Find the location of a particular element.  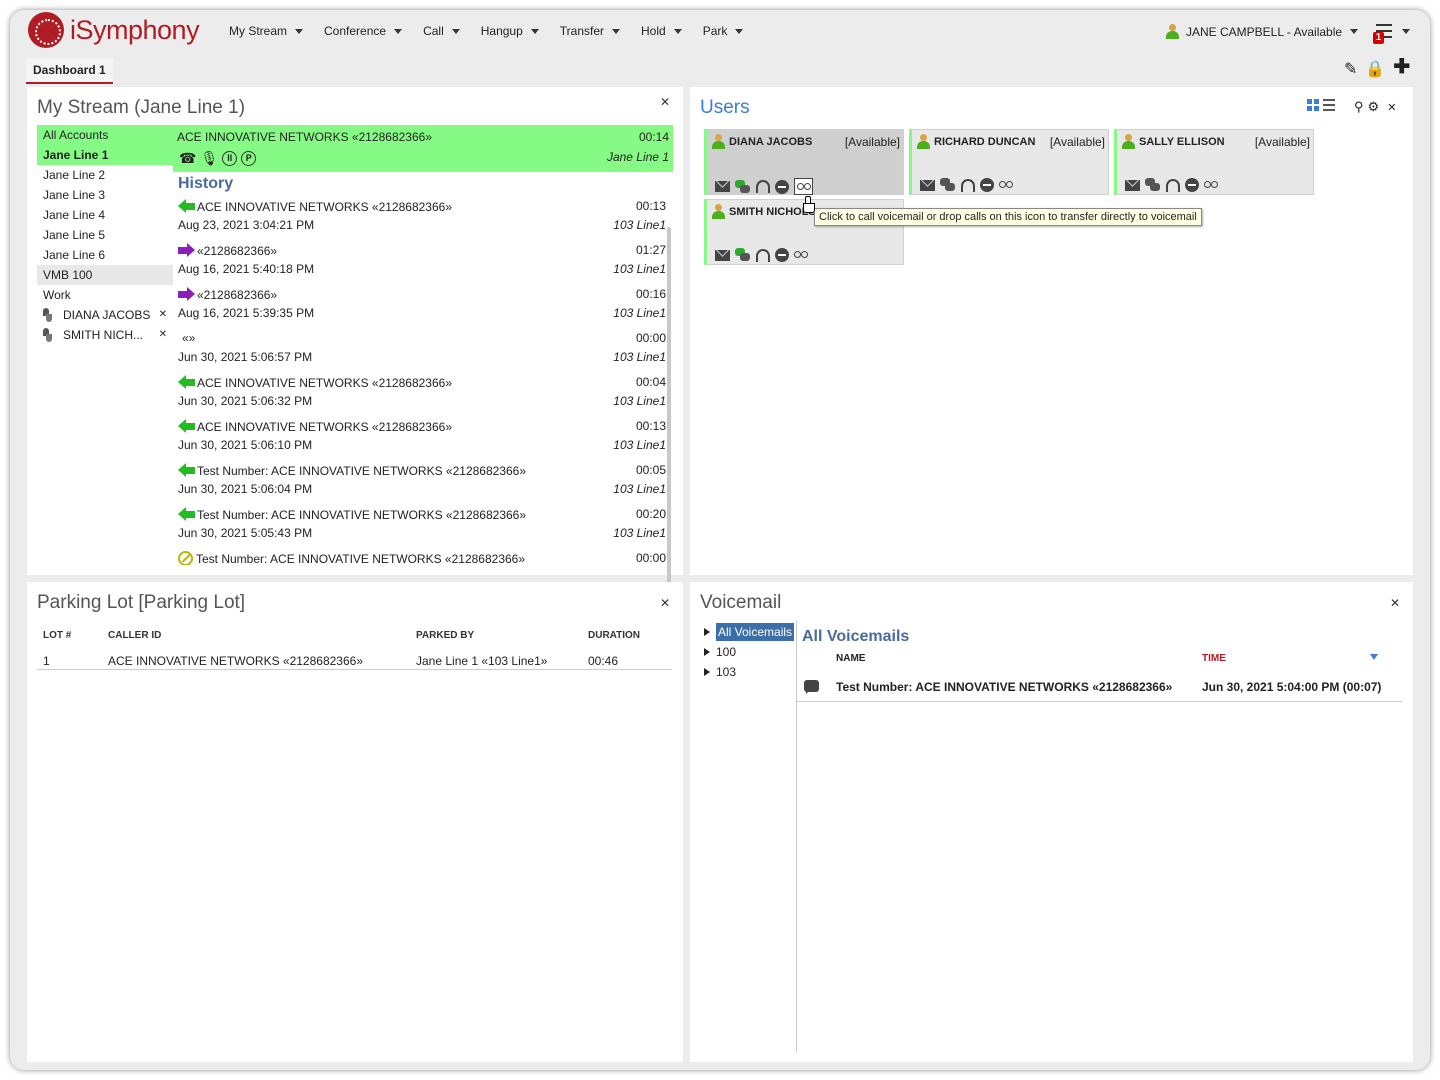

account-item: Jane Line 4 is located at coordinates (105, 215).